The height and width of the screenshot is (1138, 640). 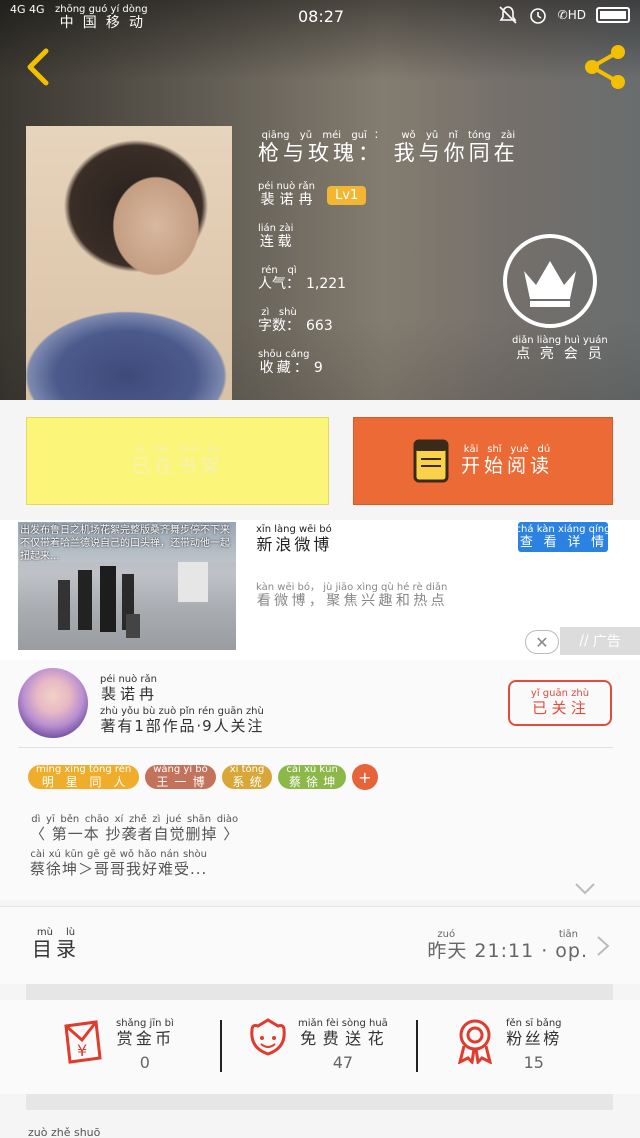 What do you see at coordinates (388, 321) in the screenshot?
I see `word-count-row: 字数：zì shù 663` at bounding box center [388, 321].